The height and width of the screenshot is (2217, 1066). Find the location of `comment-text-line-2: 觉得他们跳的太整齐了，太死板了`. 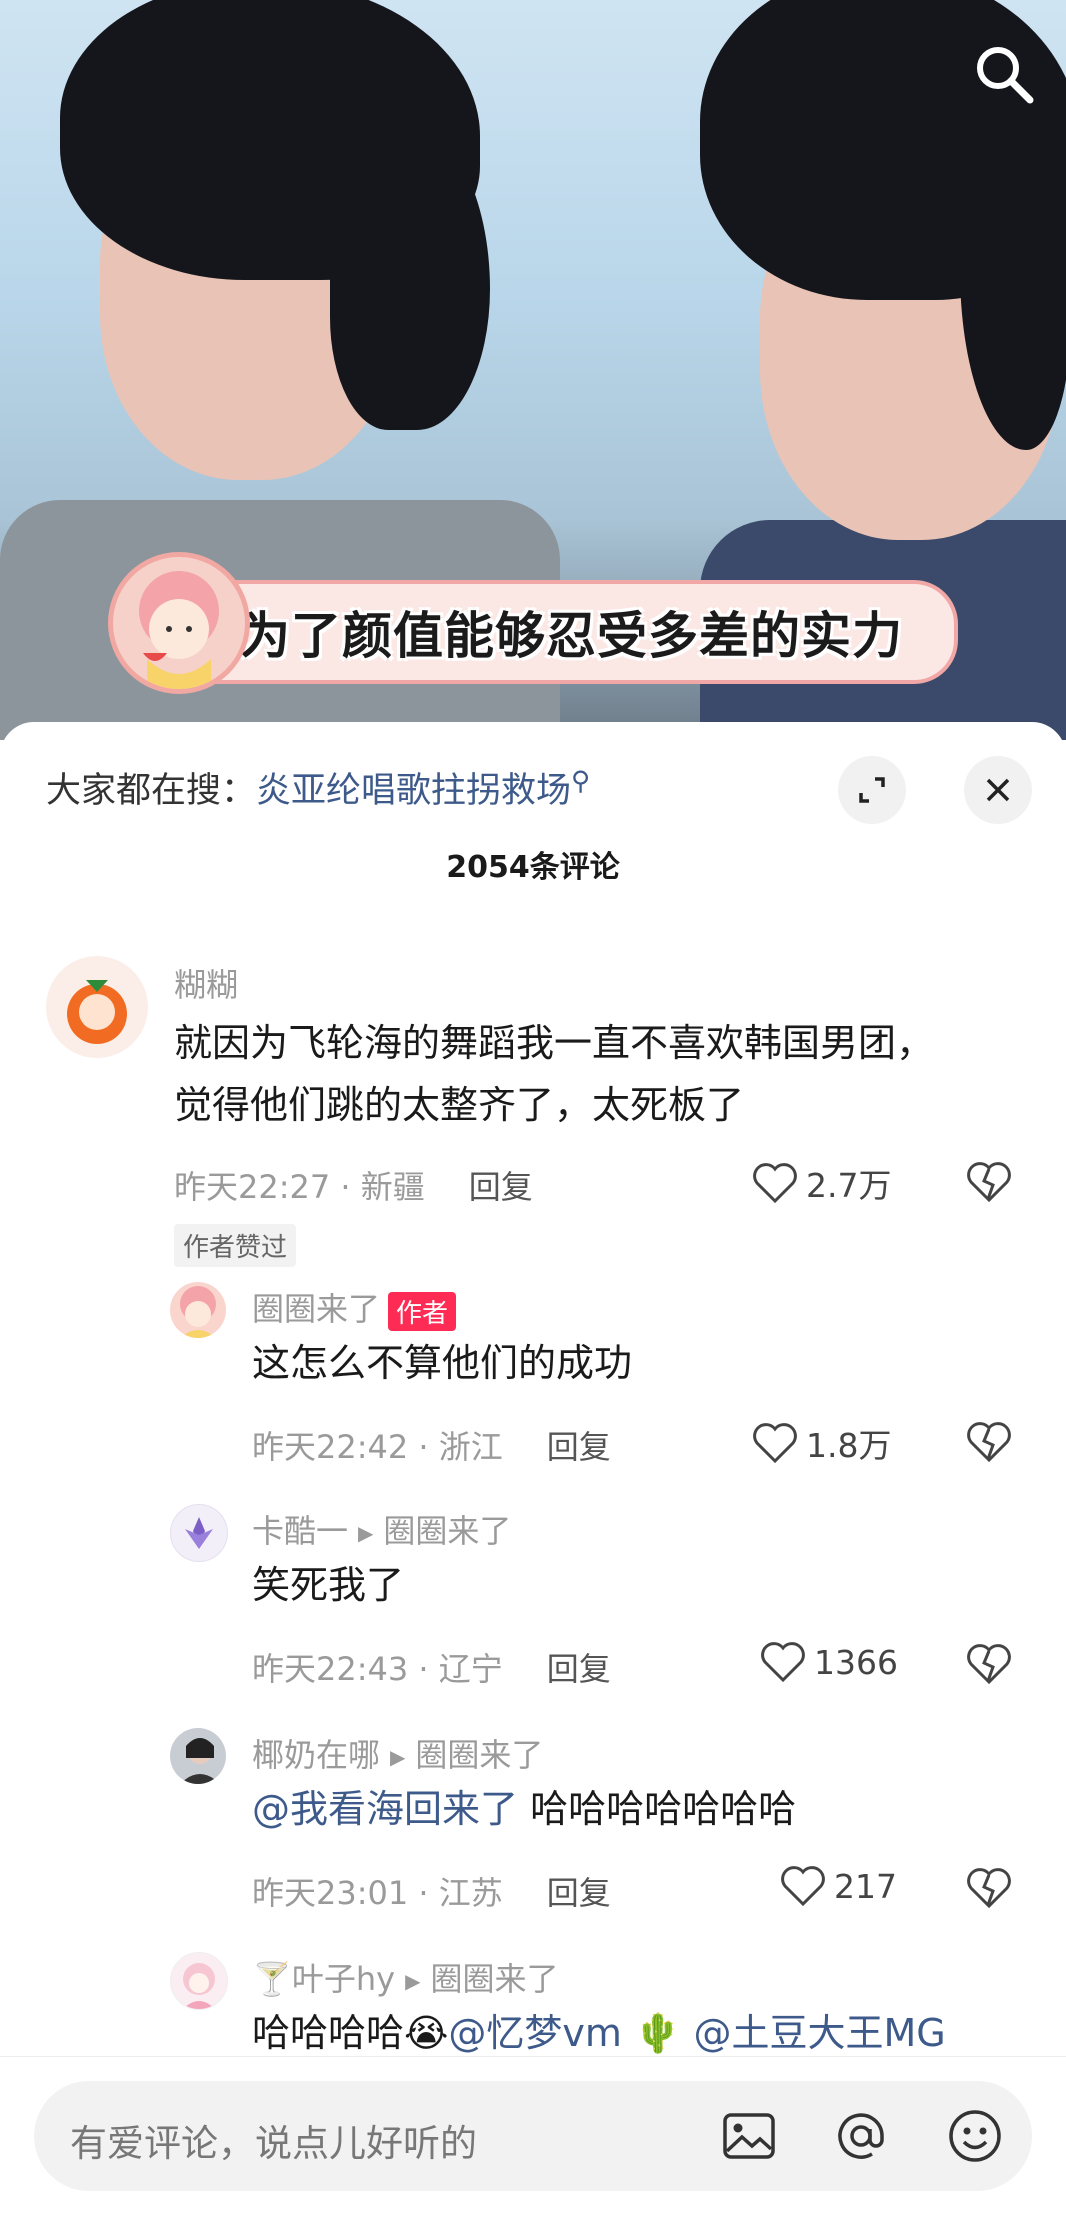

comment-text-line-2: 觉得他们跳的太整齐了，太死板了 is located at coordinates (459, 1105).